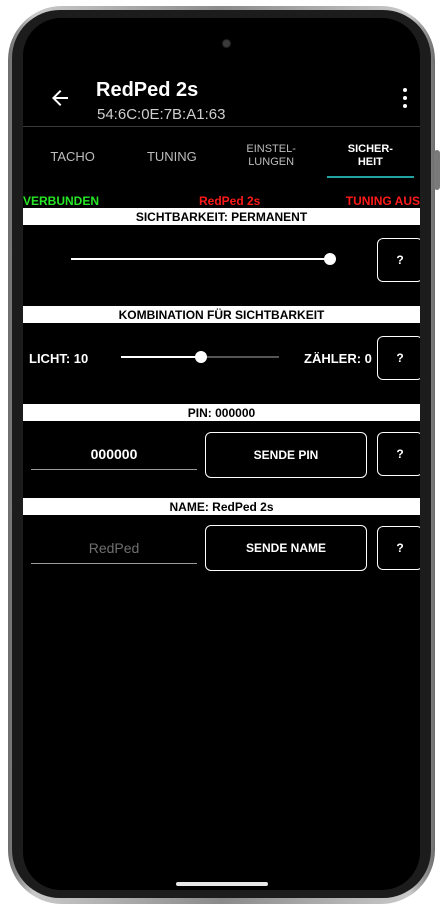 This screenshot has width=443, height=907. I want to click on light-slider-track, so click(240, 357).